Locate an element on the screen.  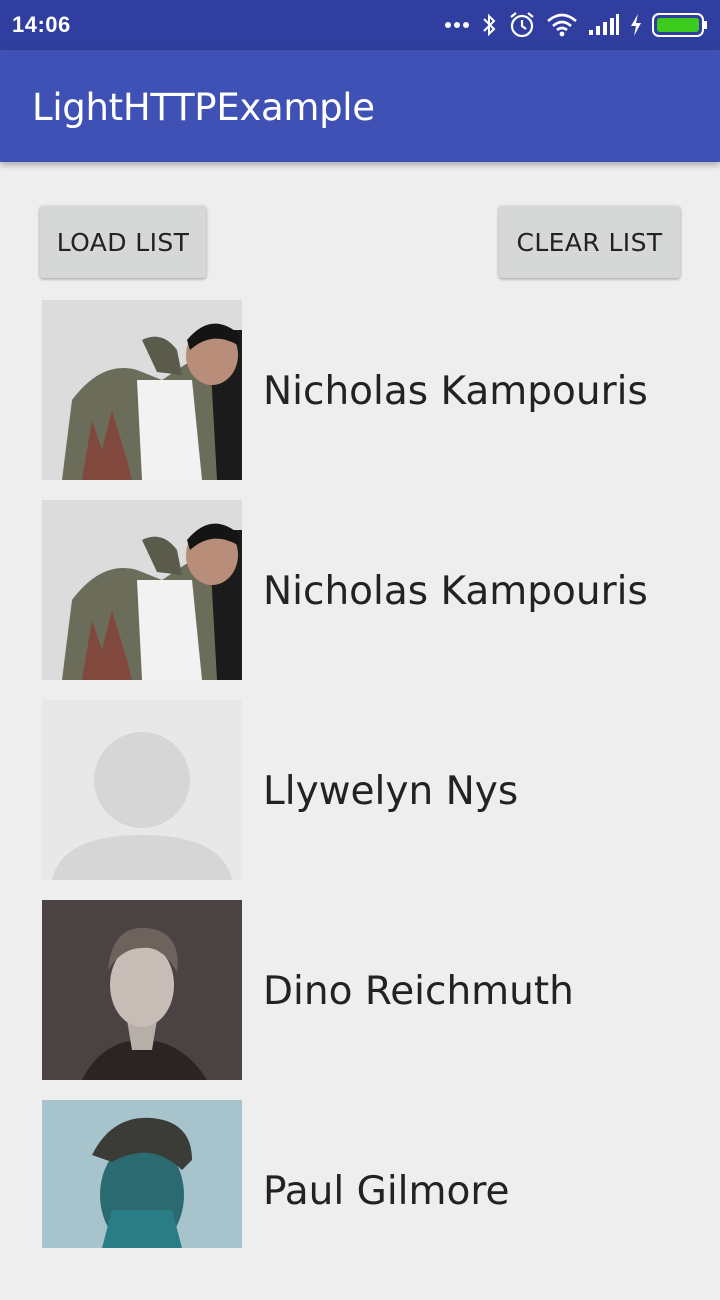
list-item-name: Llywelyn Nys is located at coordinates (391, 791).